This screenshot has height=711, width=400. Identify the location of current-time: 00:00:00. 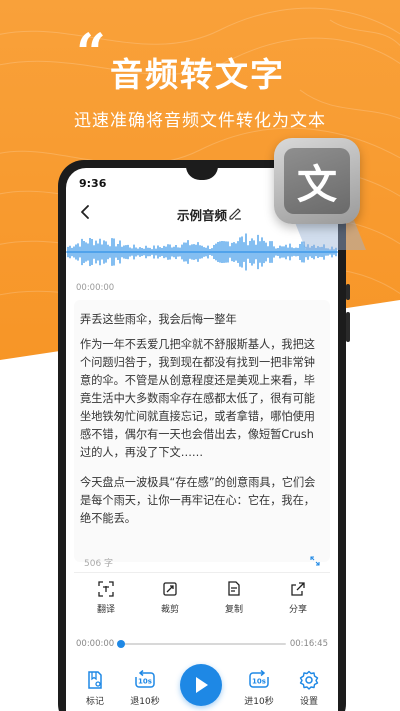
(95, 644).